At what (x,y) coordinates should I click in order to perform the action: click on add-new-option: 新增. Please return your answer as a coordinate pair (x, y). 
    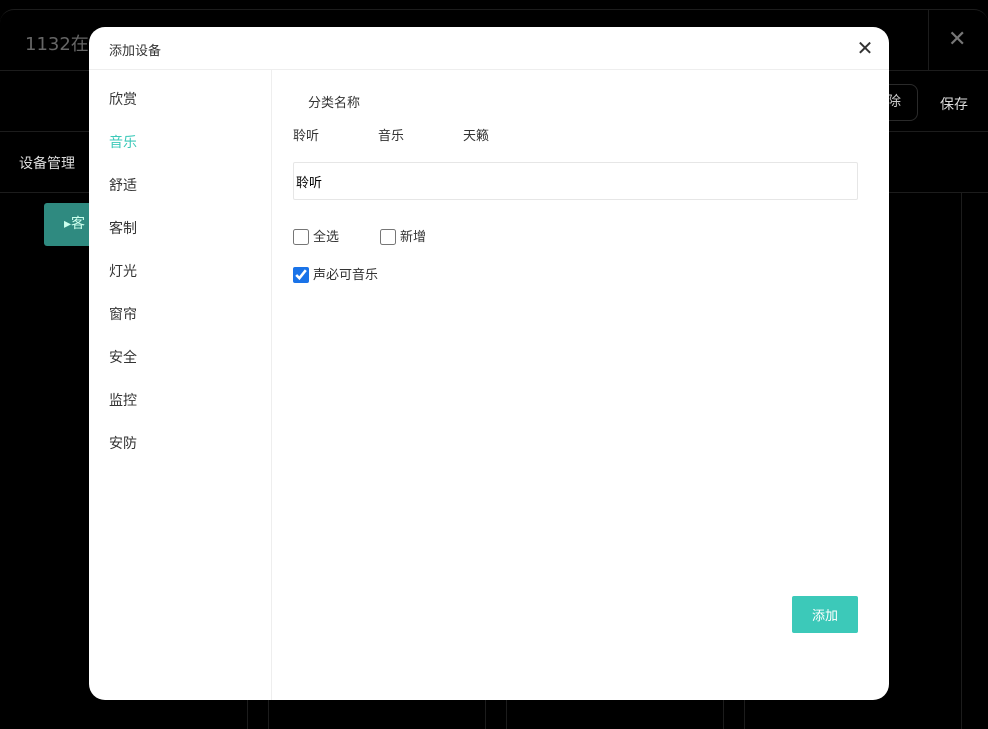
    Looking at the image, I should click on (403, 235).